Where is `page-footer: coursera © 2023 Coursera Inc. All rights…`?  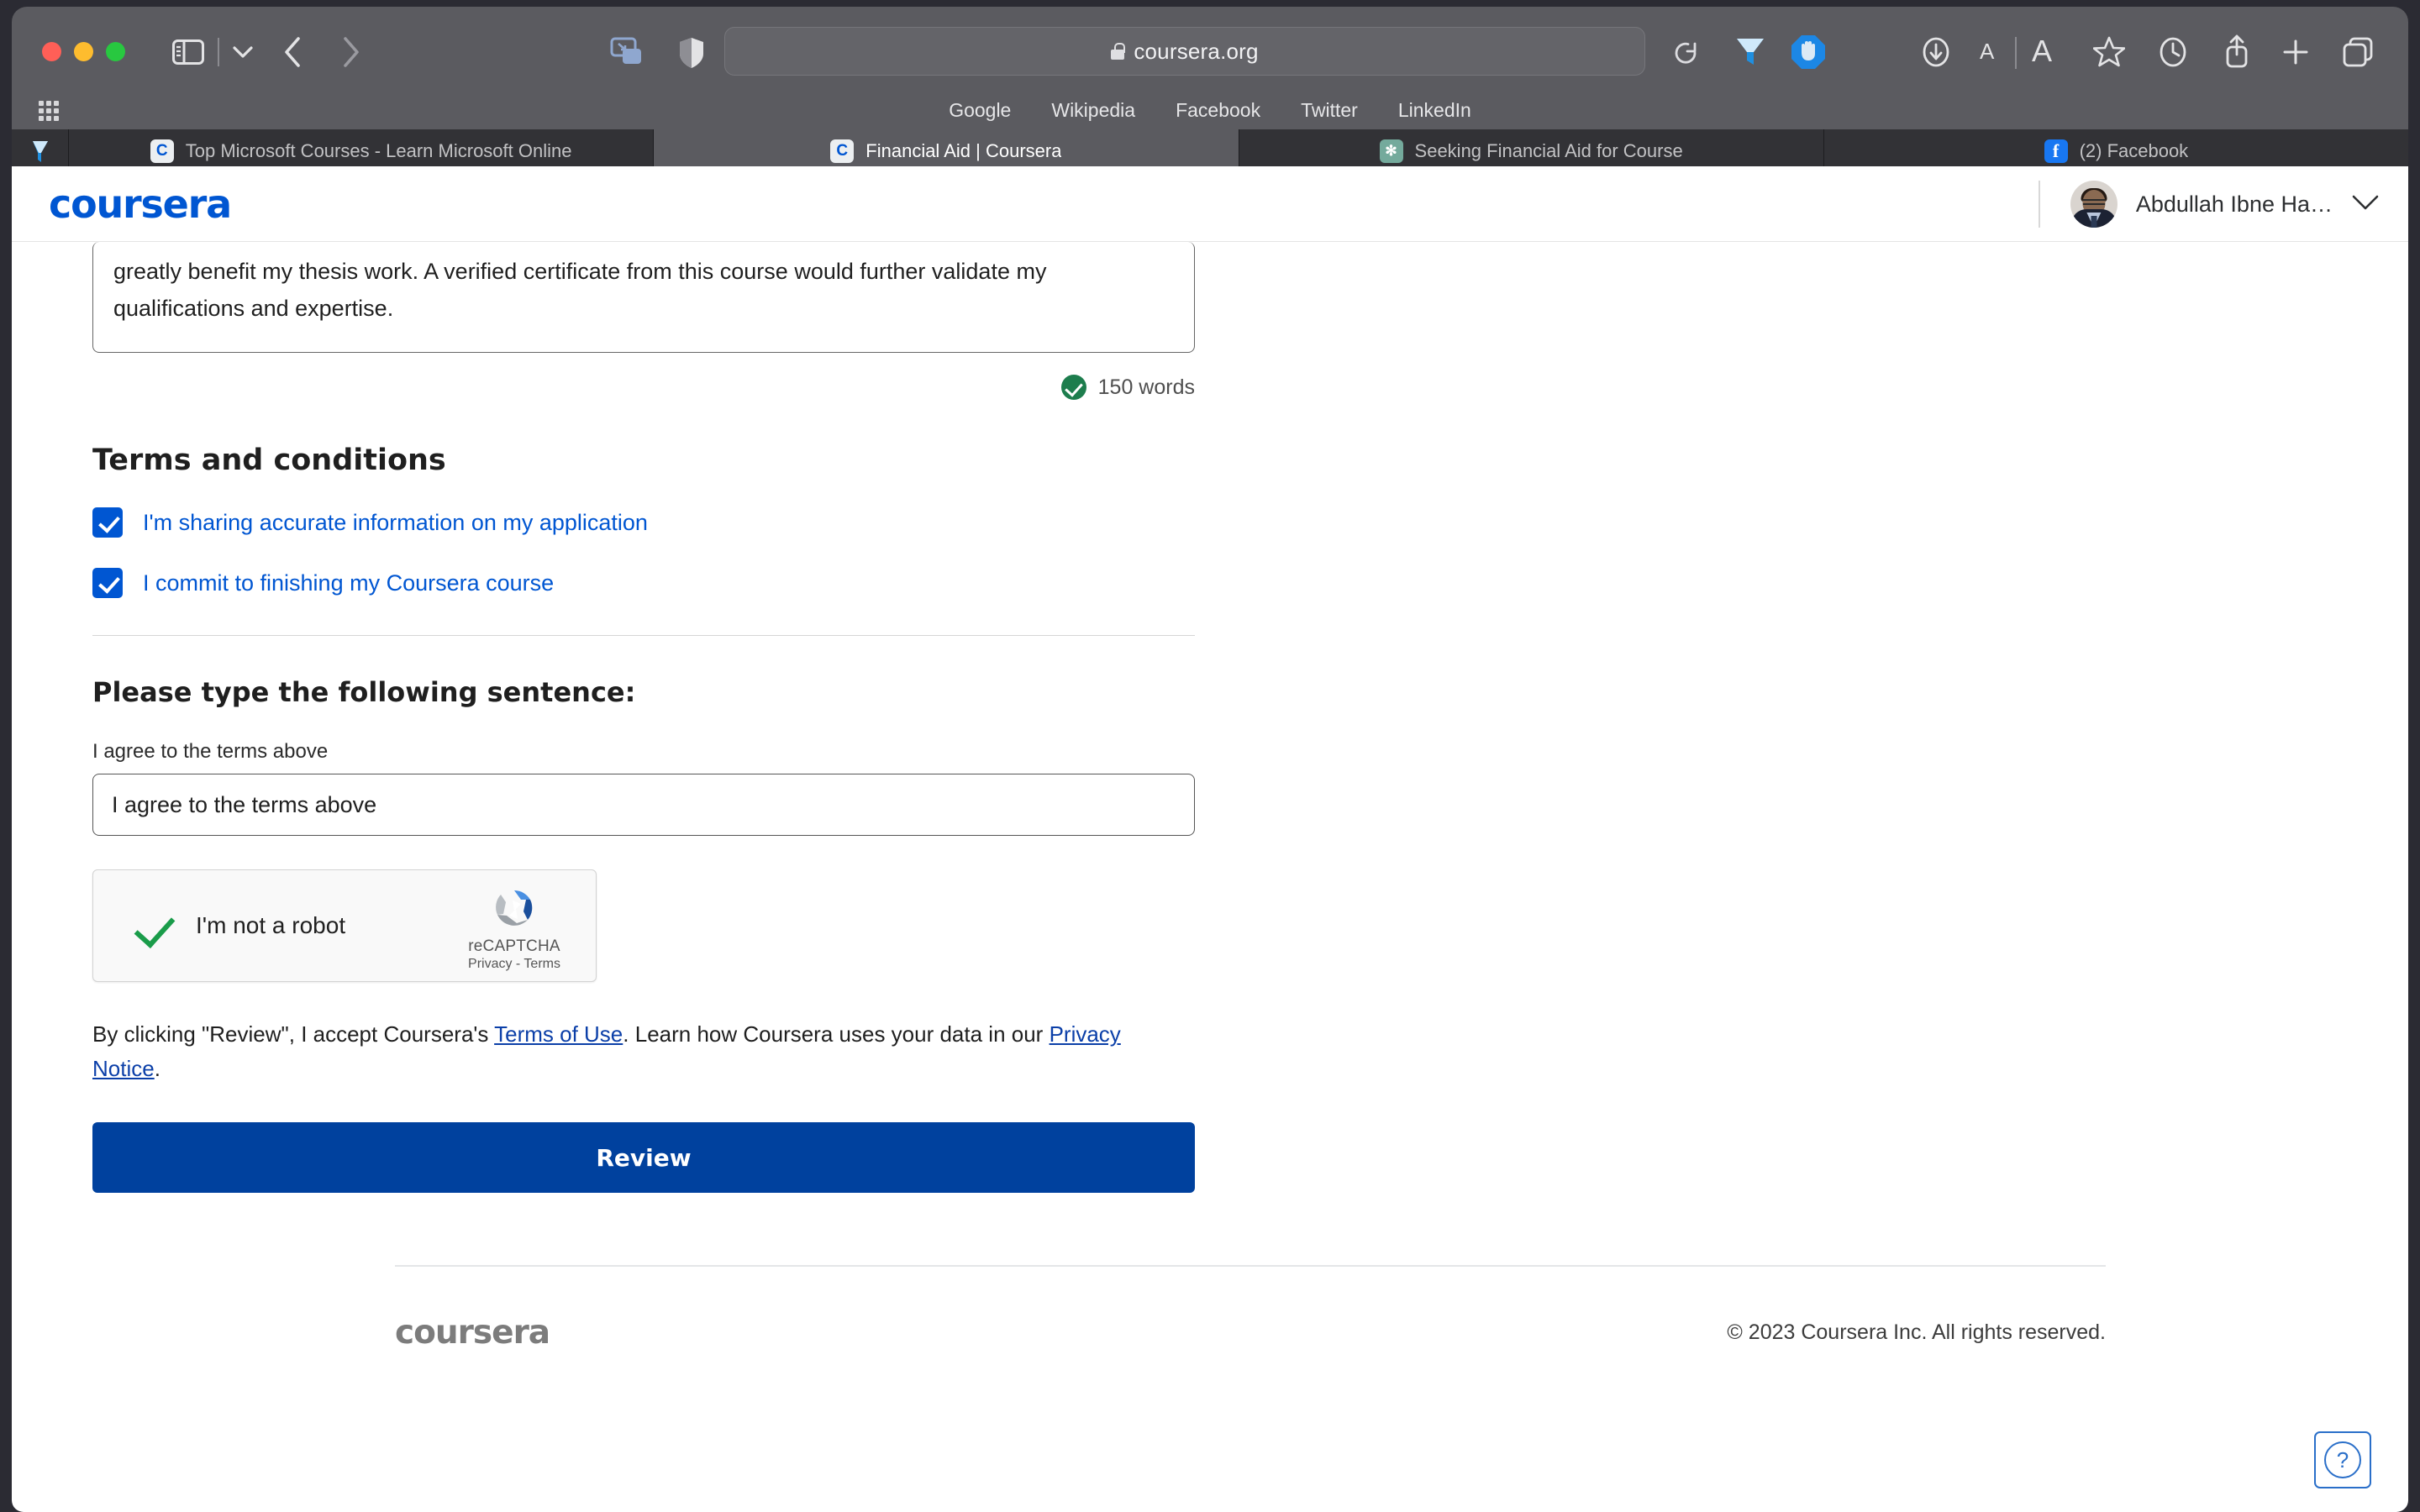 page-footer: coursera © 2023 Coursera Inc. All rights… is located at coordinates (1251, 1308).